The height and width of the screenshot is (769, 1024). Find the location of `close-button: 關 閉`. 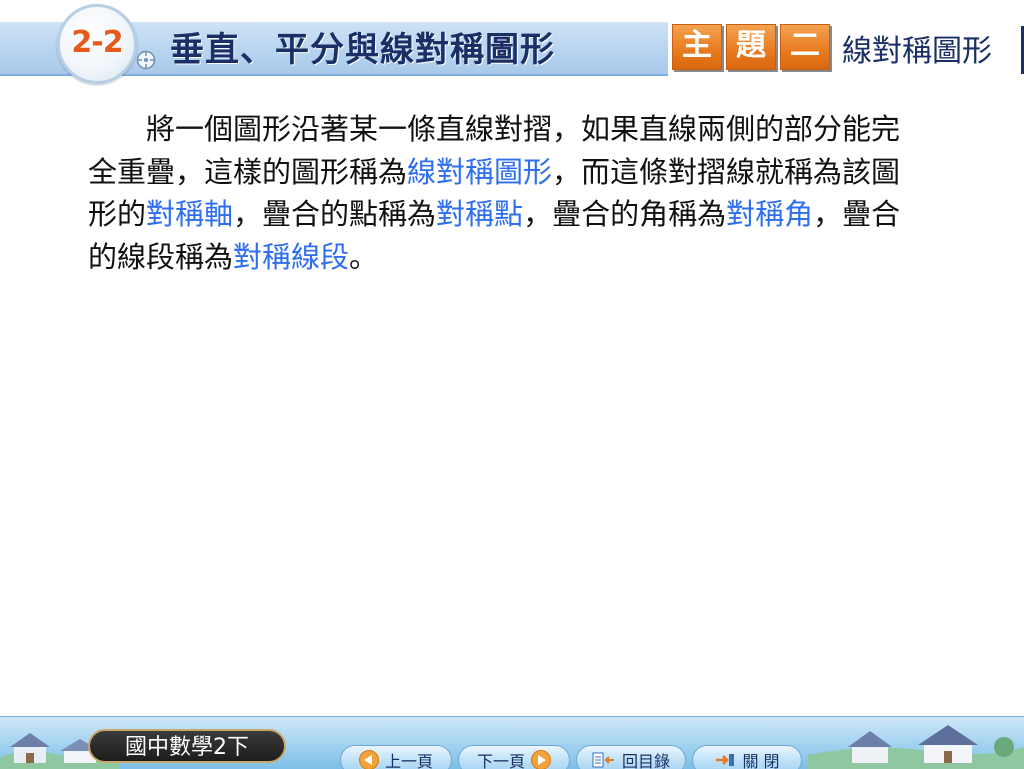

close-button: 關 閉 is located at coordinates (747, 757).